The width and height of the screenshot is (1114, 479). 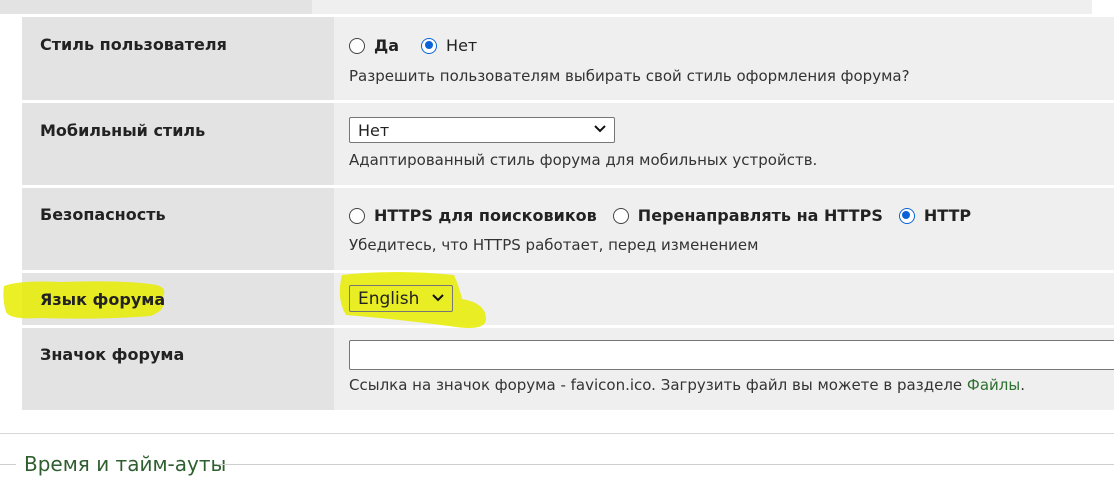 I want to click on files-link: Файлы, so click(x=993, y=385).